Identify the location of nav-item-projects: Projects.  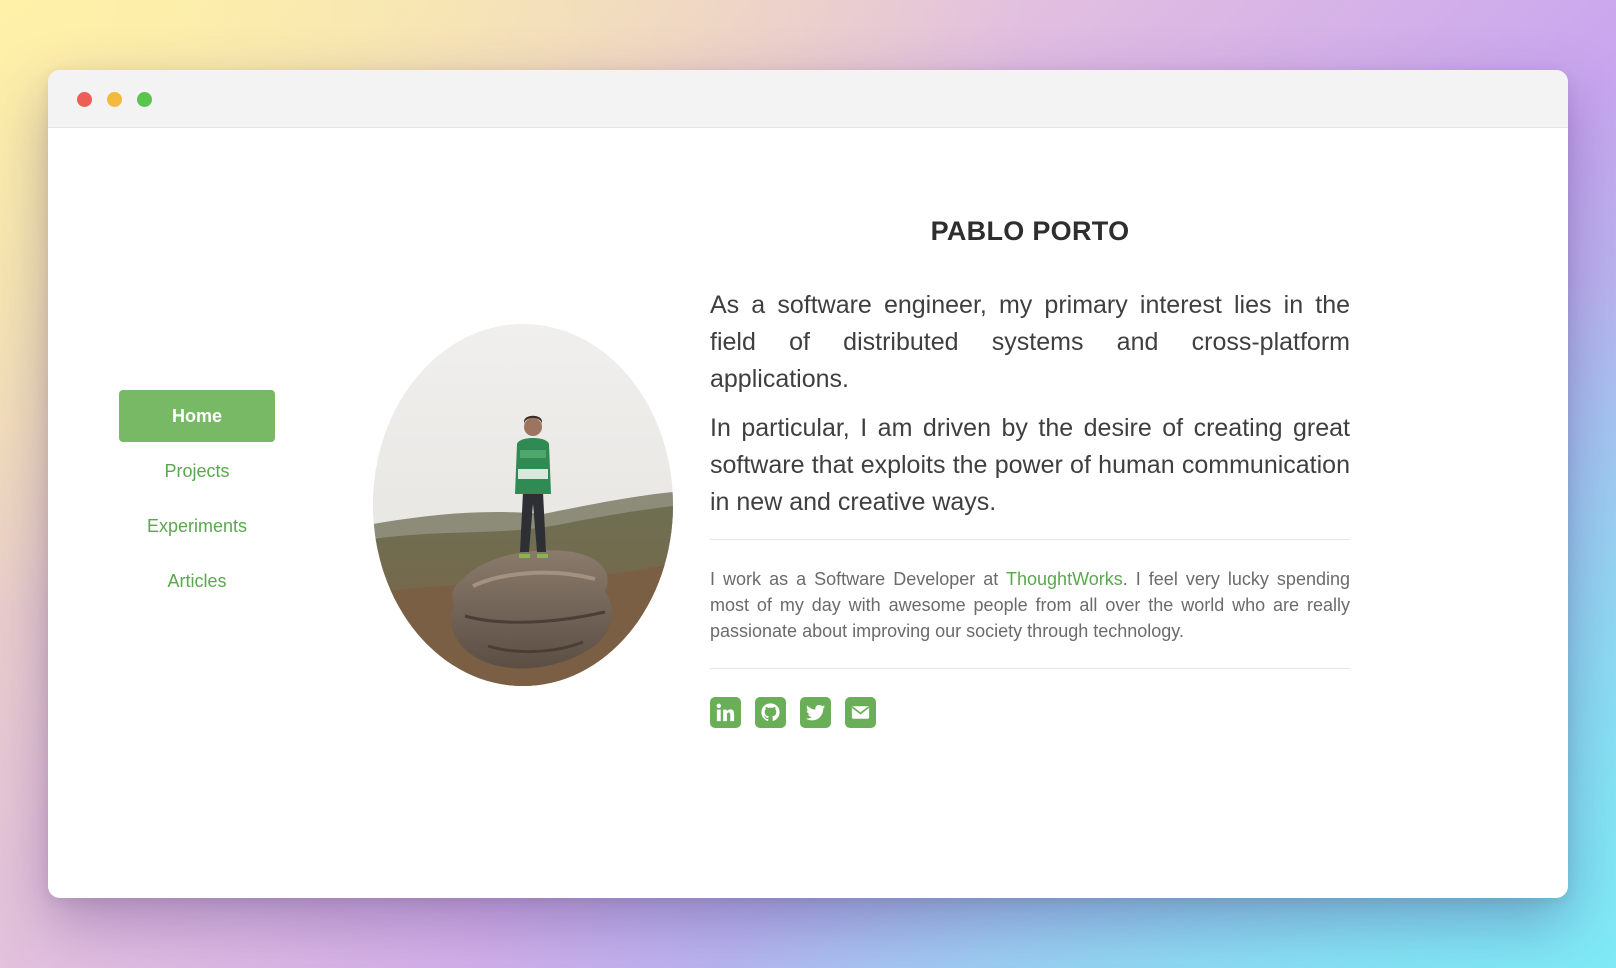
(197, 471).